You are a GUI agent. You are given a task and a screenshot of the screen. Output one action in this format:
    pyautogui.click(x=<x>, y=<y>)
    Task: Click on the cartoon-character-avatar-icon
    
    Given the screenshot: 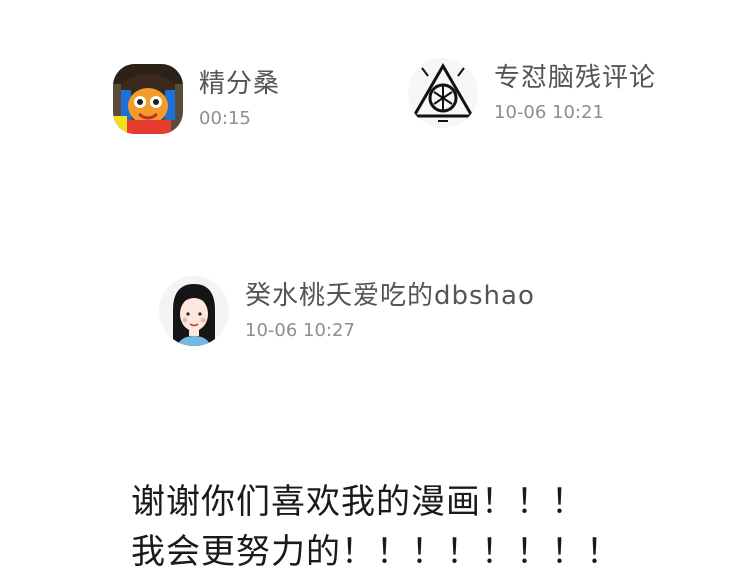 What is the action you would take?
    pyautogui.click(x=148, y=99)
    